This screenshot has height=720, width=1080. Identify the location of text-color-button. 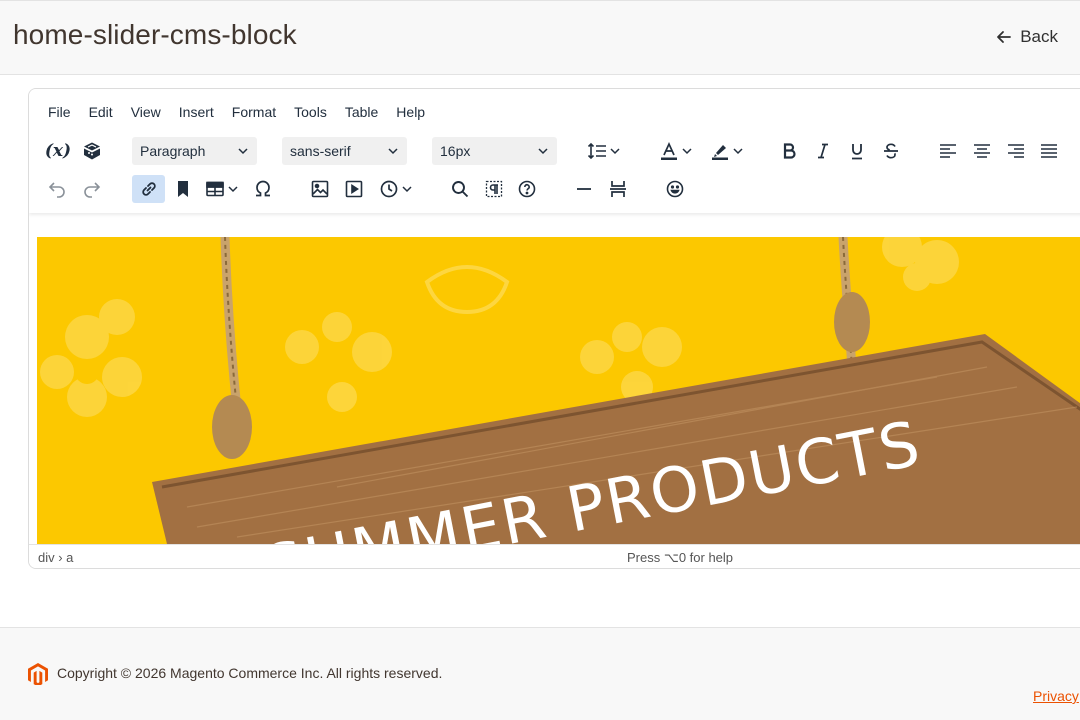
(676, 151).